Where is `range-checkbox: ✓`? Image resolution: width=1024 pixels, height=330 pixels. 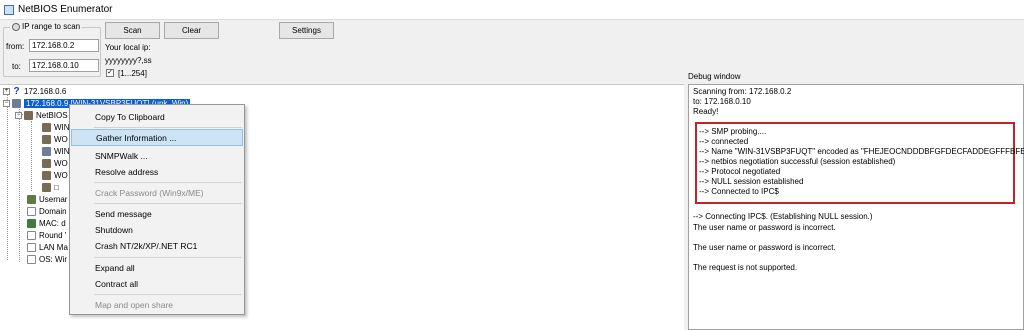
range-checkbox: ✓ is located at coordinates (110, 73).